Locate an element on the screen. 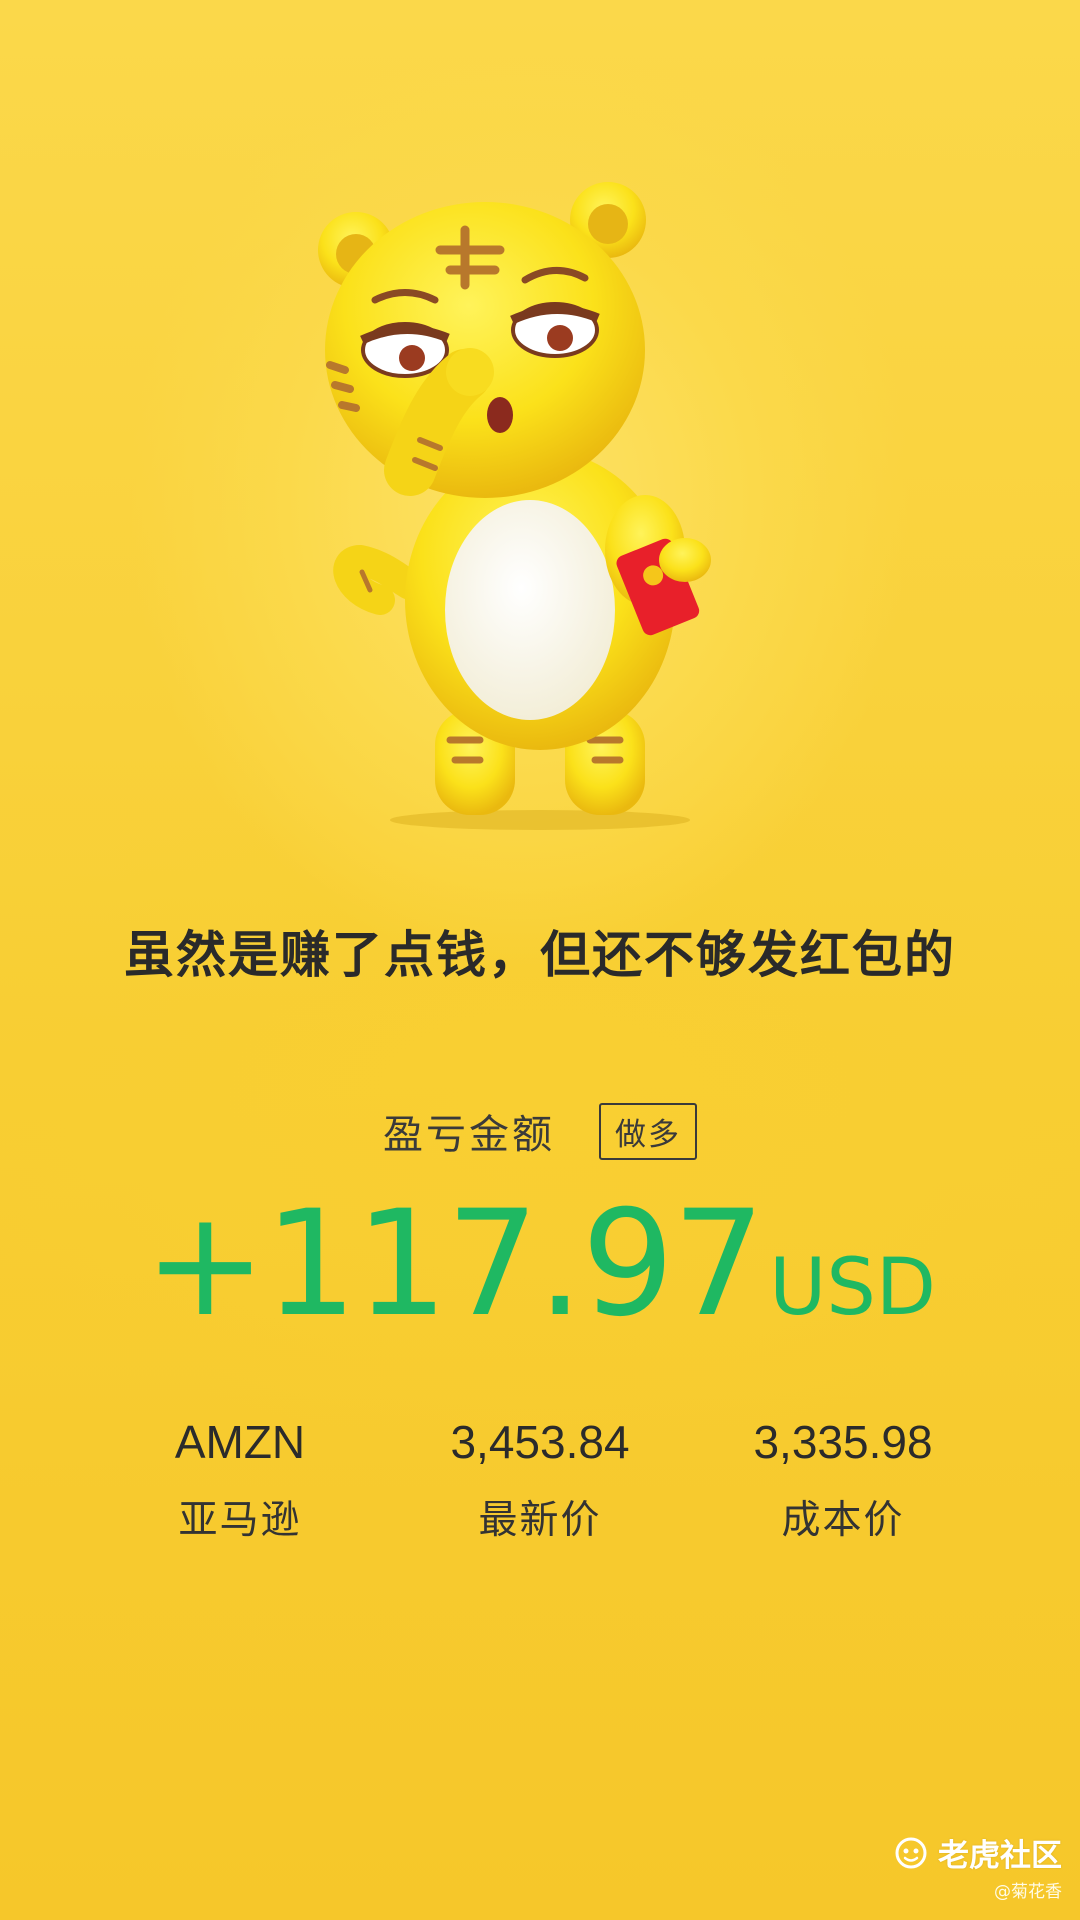 The height and width of the screenshot is (1920, 1080). watermark-brand: 老虎社区 is located at coordinates (978, 1852).